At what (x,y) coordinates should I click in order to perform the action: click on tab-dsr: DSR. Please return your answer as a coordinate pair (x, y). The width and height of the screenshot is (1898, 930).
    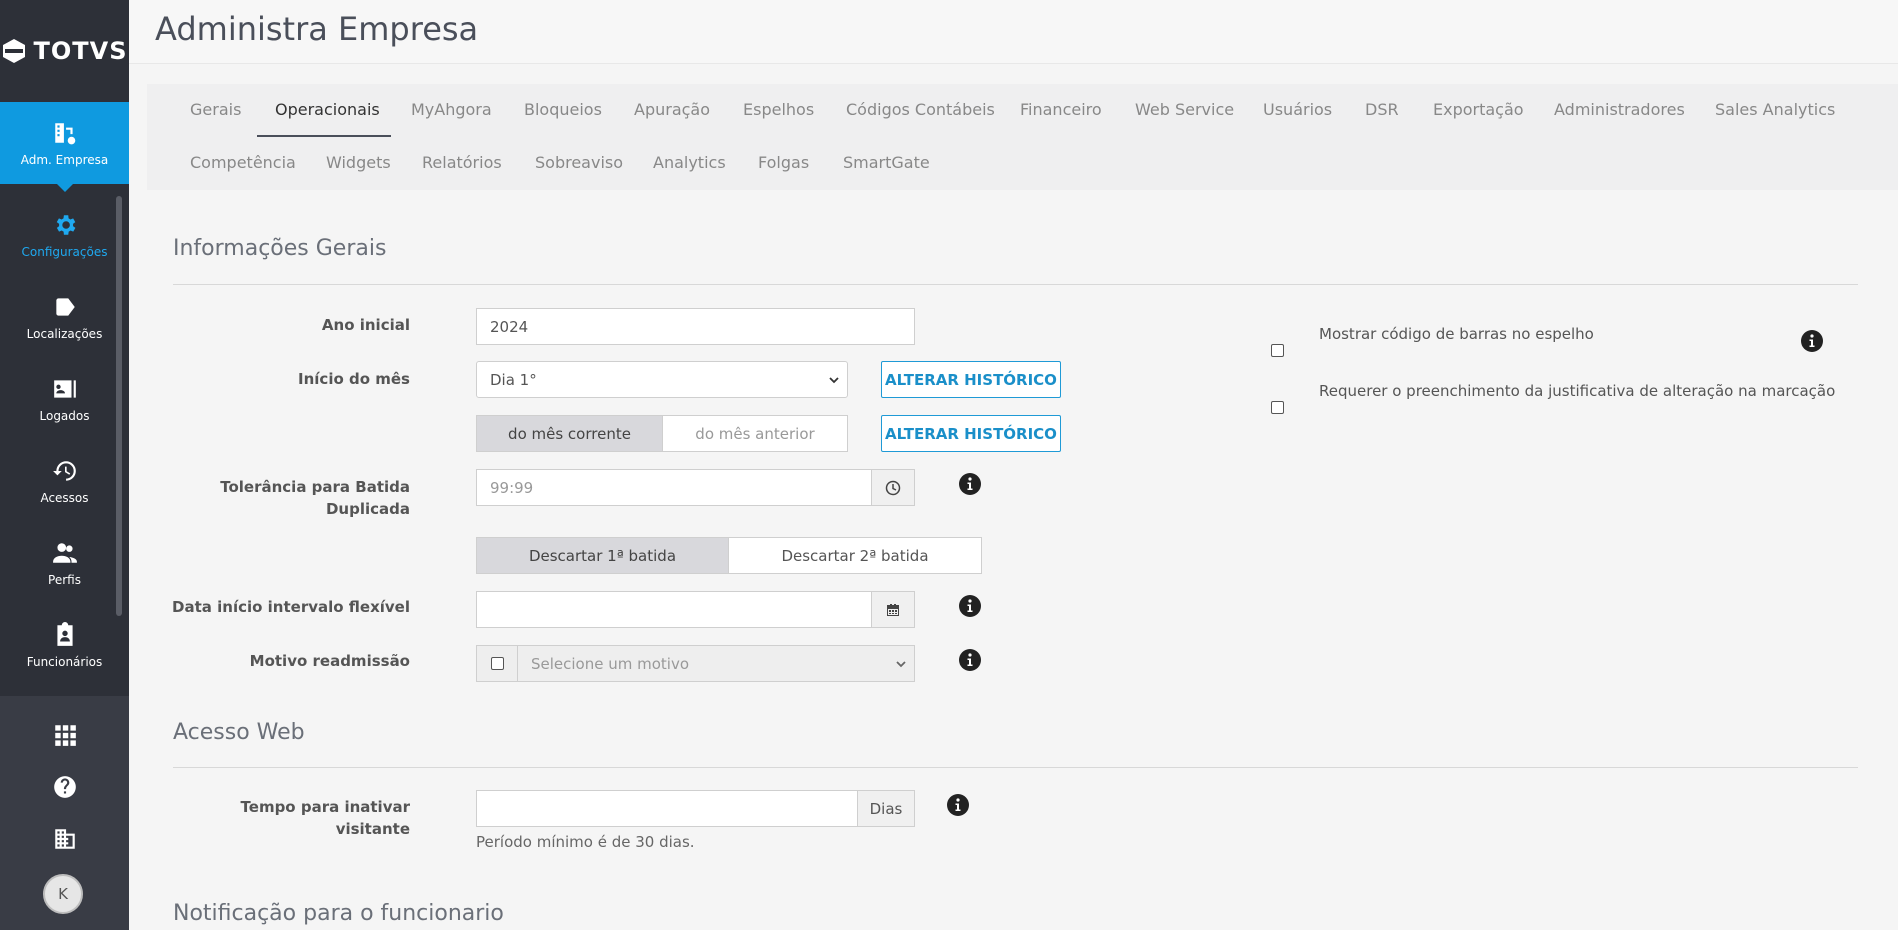
    Looking at the image, I should click on (1382, 109).